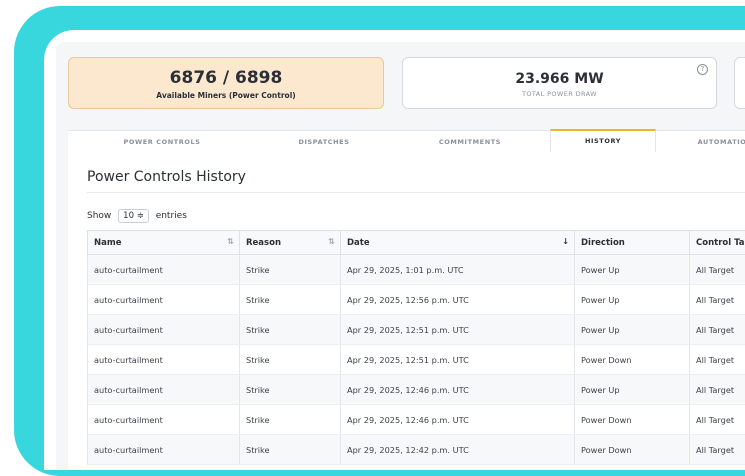 The width and height of the screenshot is (745, 476). What do you see at coordinates (702, 69) in the screenshot?
I see `help-icon: ?` at bounding box center [702, 69].